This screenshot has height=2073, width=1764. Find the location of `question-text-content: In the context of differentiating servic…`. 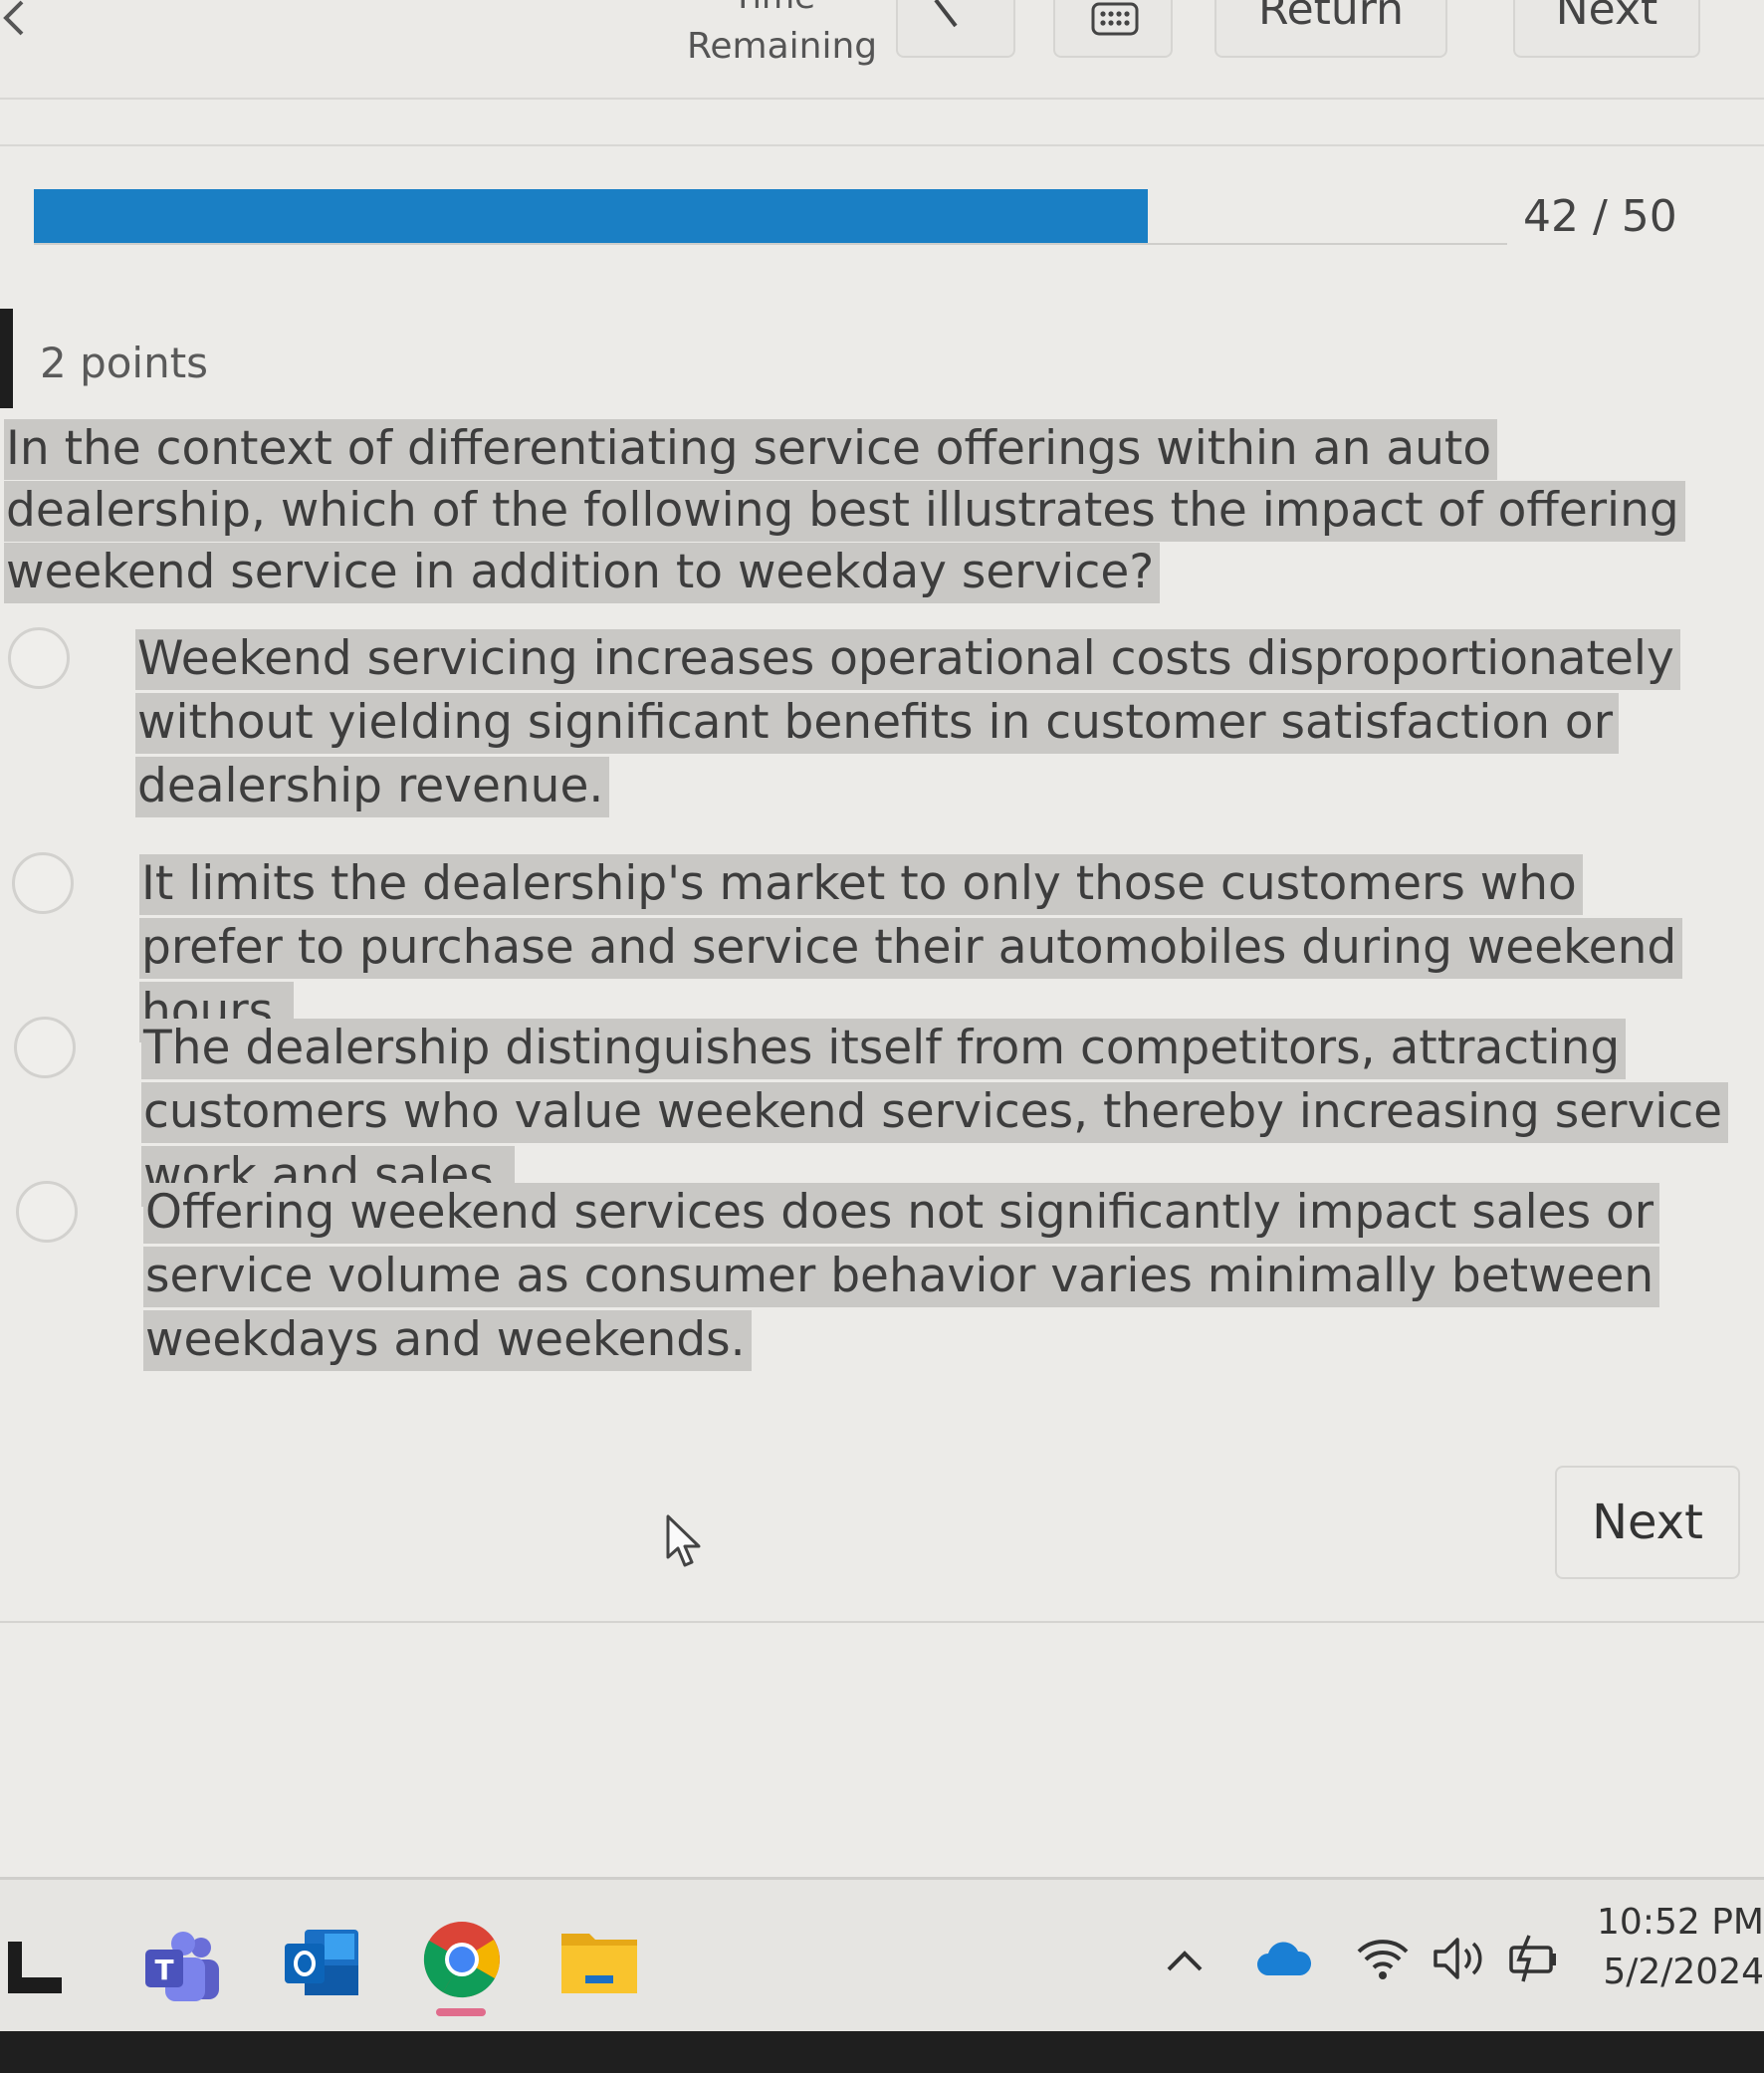

question-text-content: In the context of differentiating servic… is located at coordinates (844, 511).